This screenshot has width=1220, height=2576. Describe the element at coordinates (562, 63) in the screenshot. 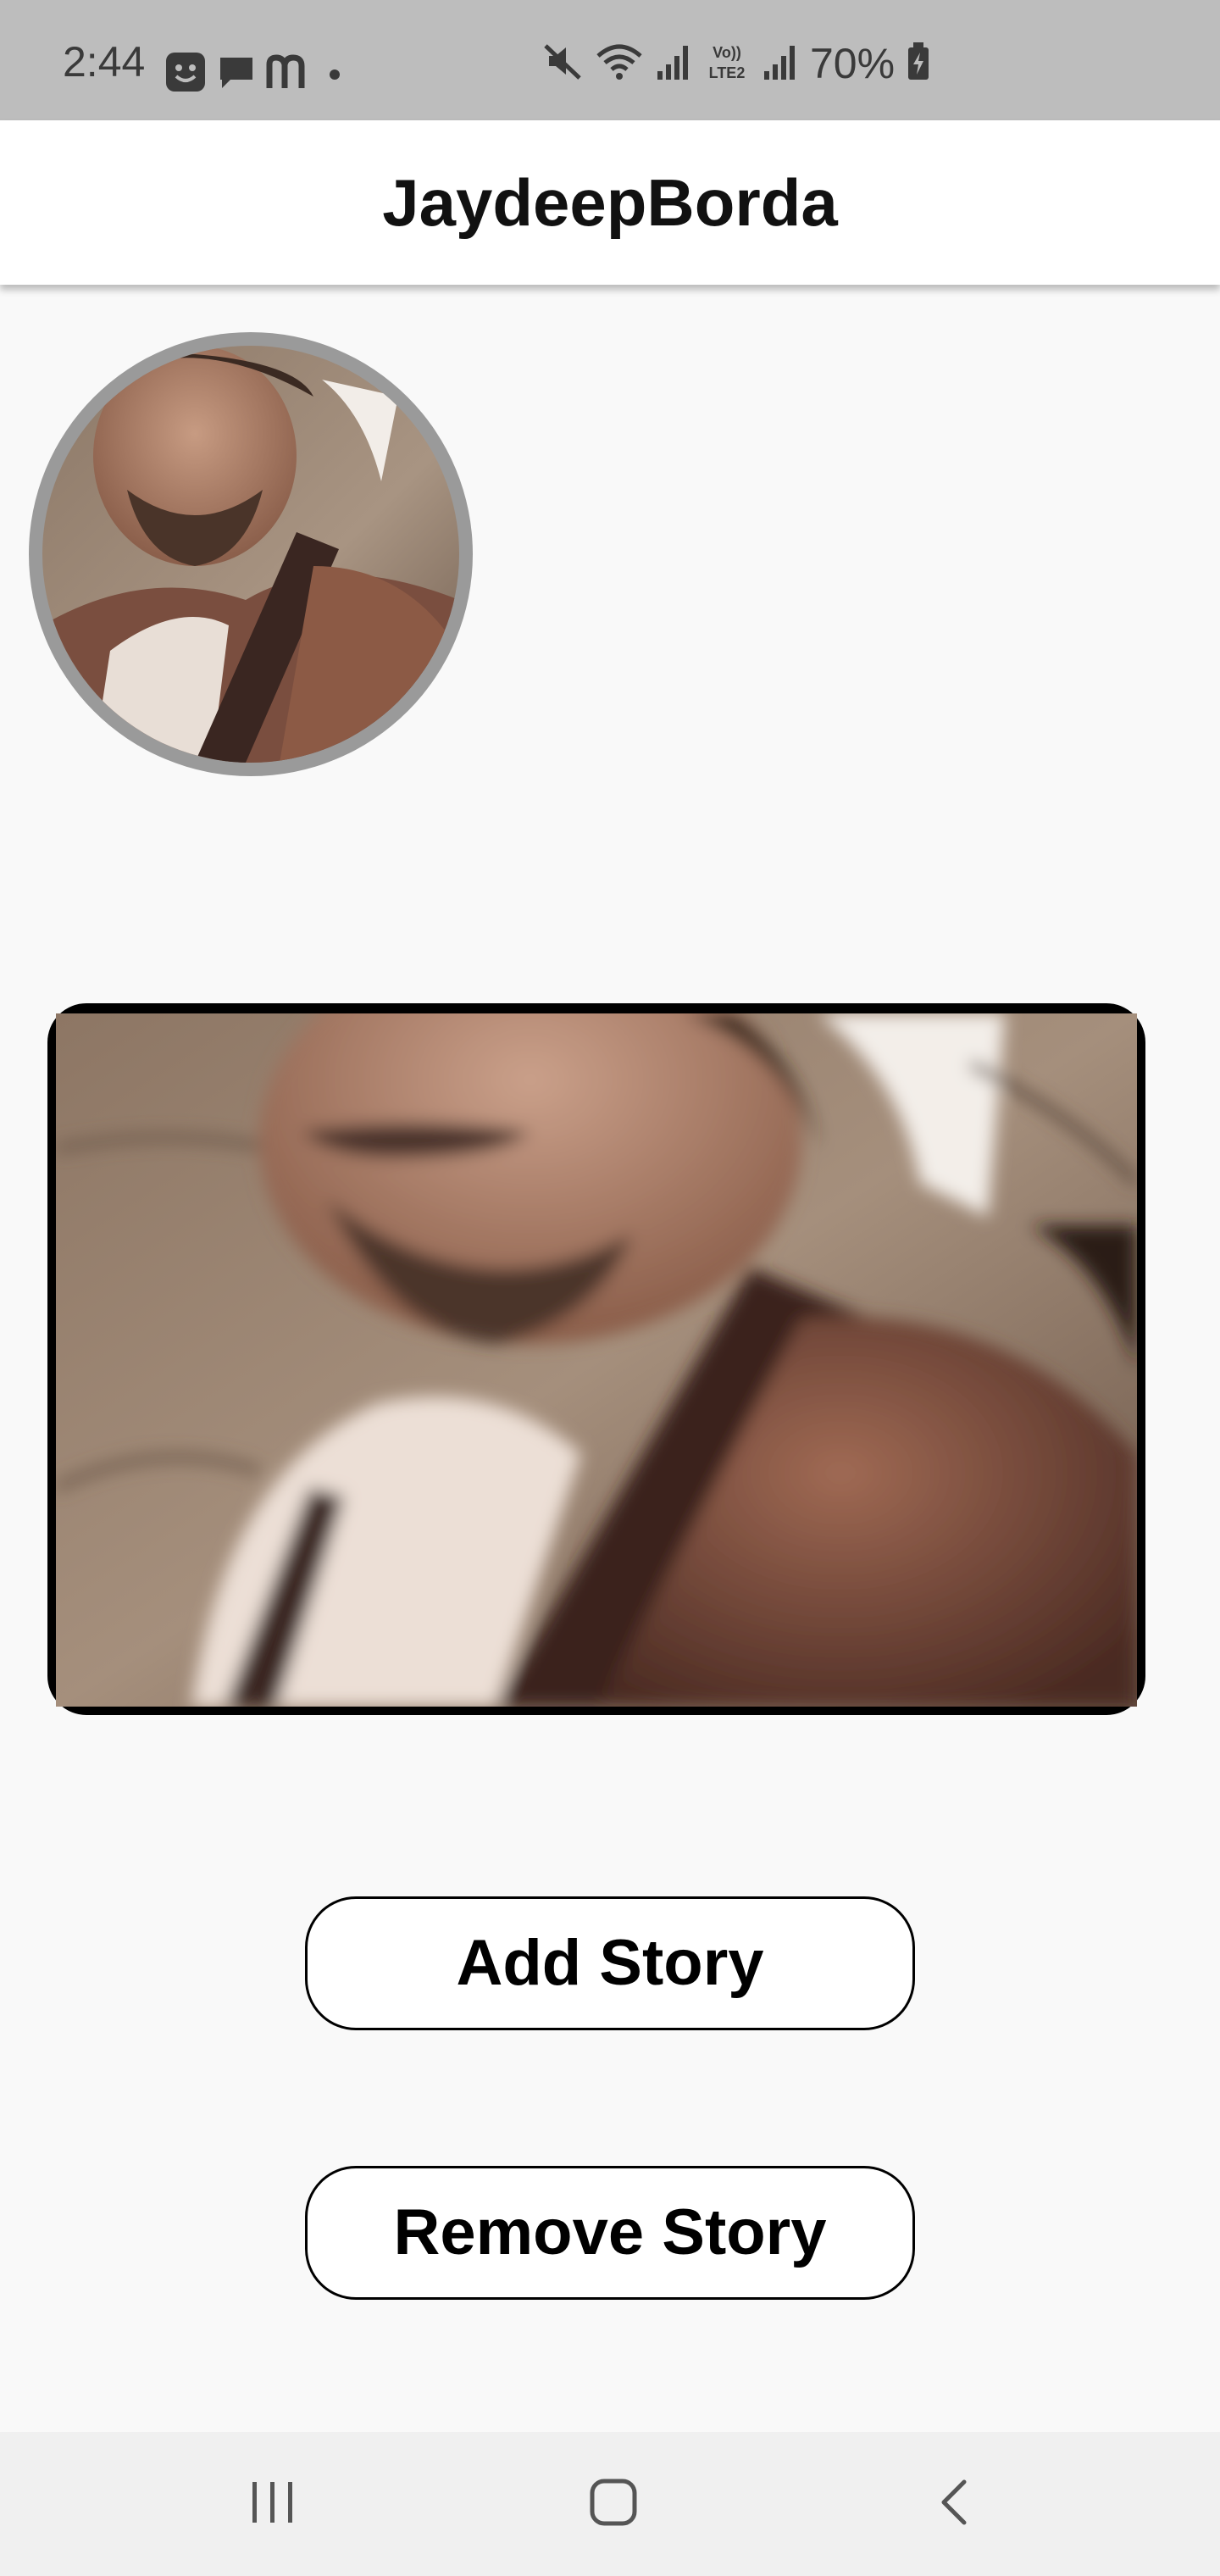

I see `mute-icon` at that location.